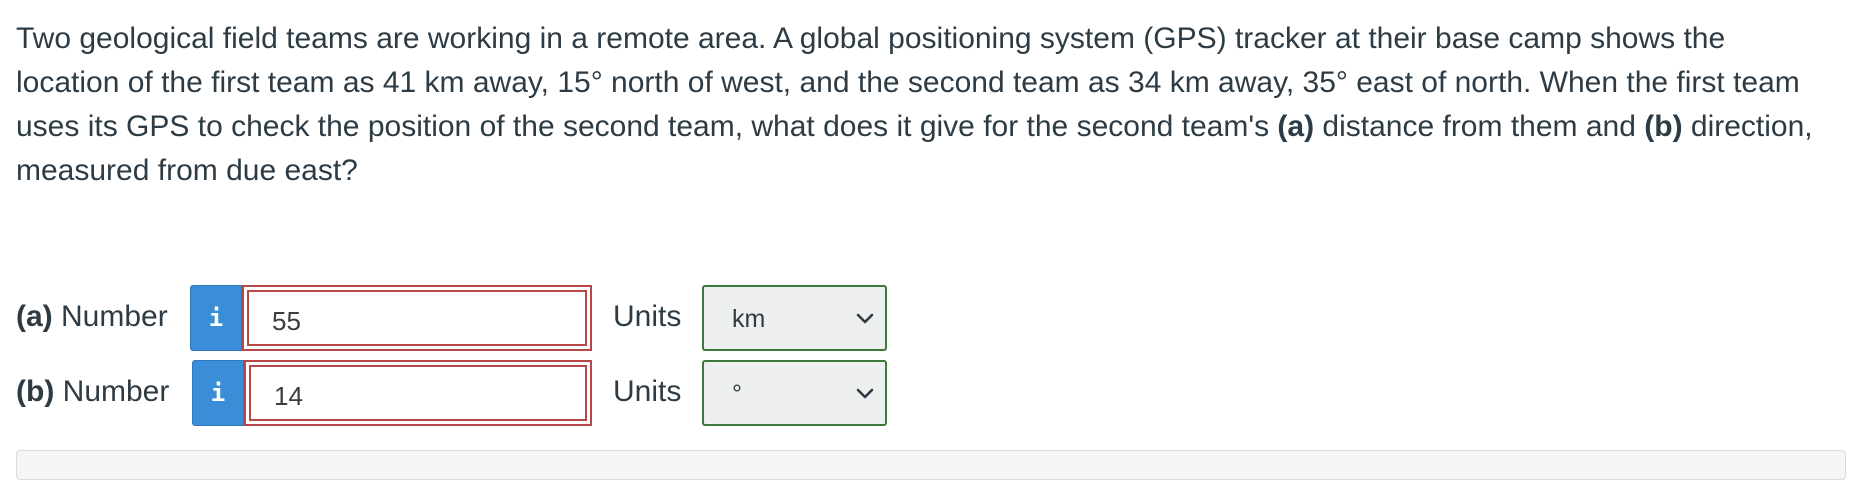 Image resolution: width=1860 pixels, height=480 pixels. What do you see at coordinates (647, 391) in the screenshot?
I see `part-b-units-label: Units` at bounding box center [647, 391].